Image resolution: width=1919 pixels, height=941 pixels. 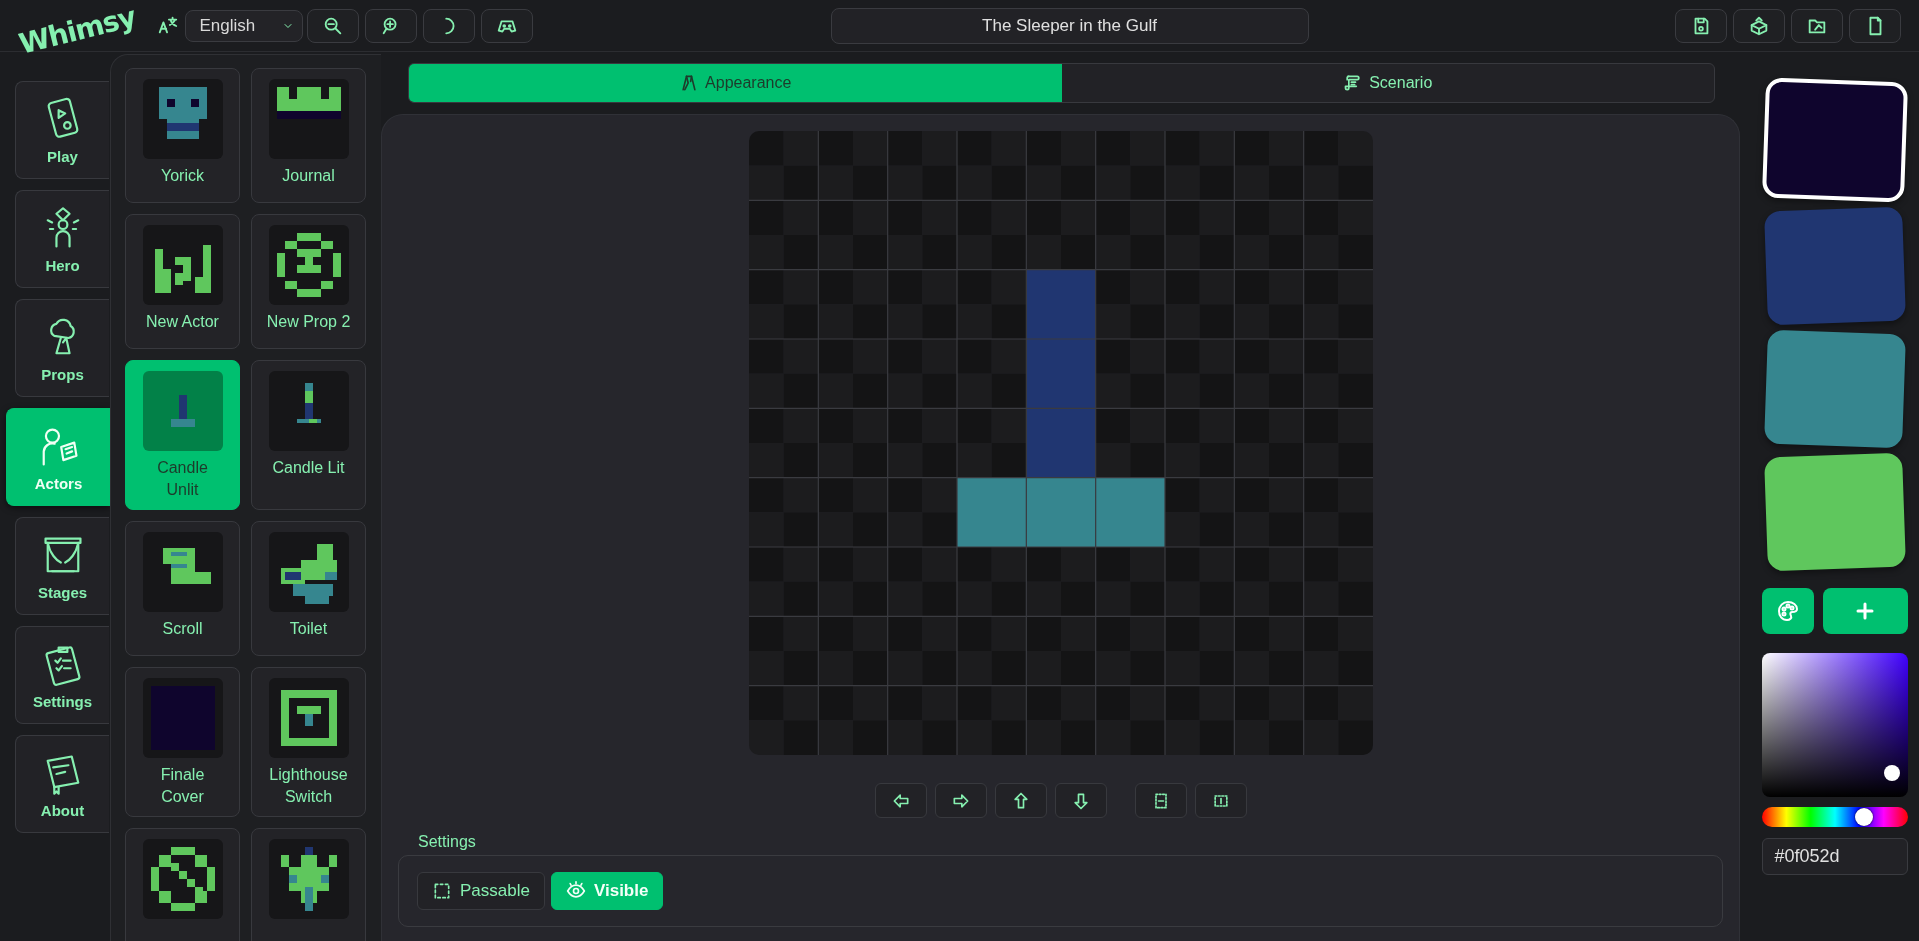 What do you see at coordinates (506, 25) in the screenshot?
I see `discord-button` at bounding box center [506, 25].